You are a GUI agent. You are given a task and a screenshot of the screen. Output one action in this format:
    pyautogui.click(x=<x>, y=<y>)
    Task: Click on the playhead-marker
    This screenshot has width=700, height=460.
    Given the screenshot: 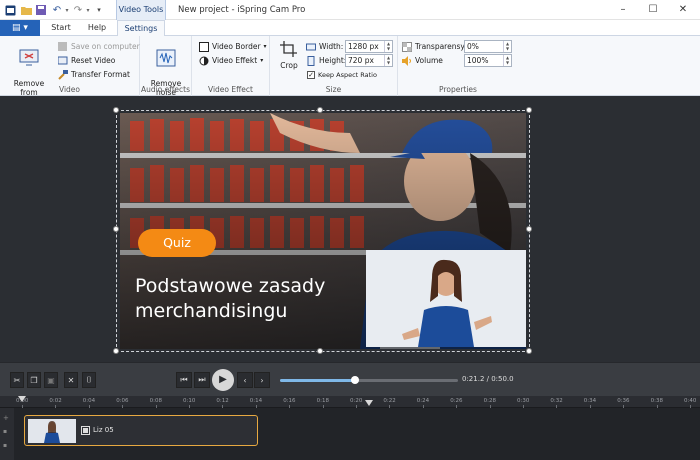 What is the action you would take?
    pyautogui.click(x=369, y=403)
    